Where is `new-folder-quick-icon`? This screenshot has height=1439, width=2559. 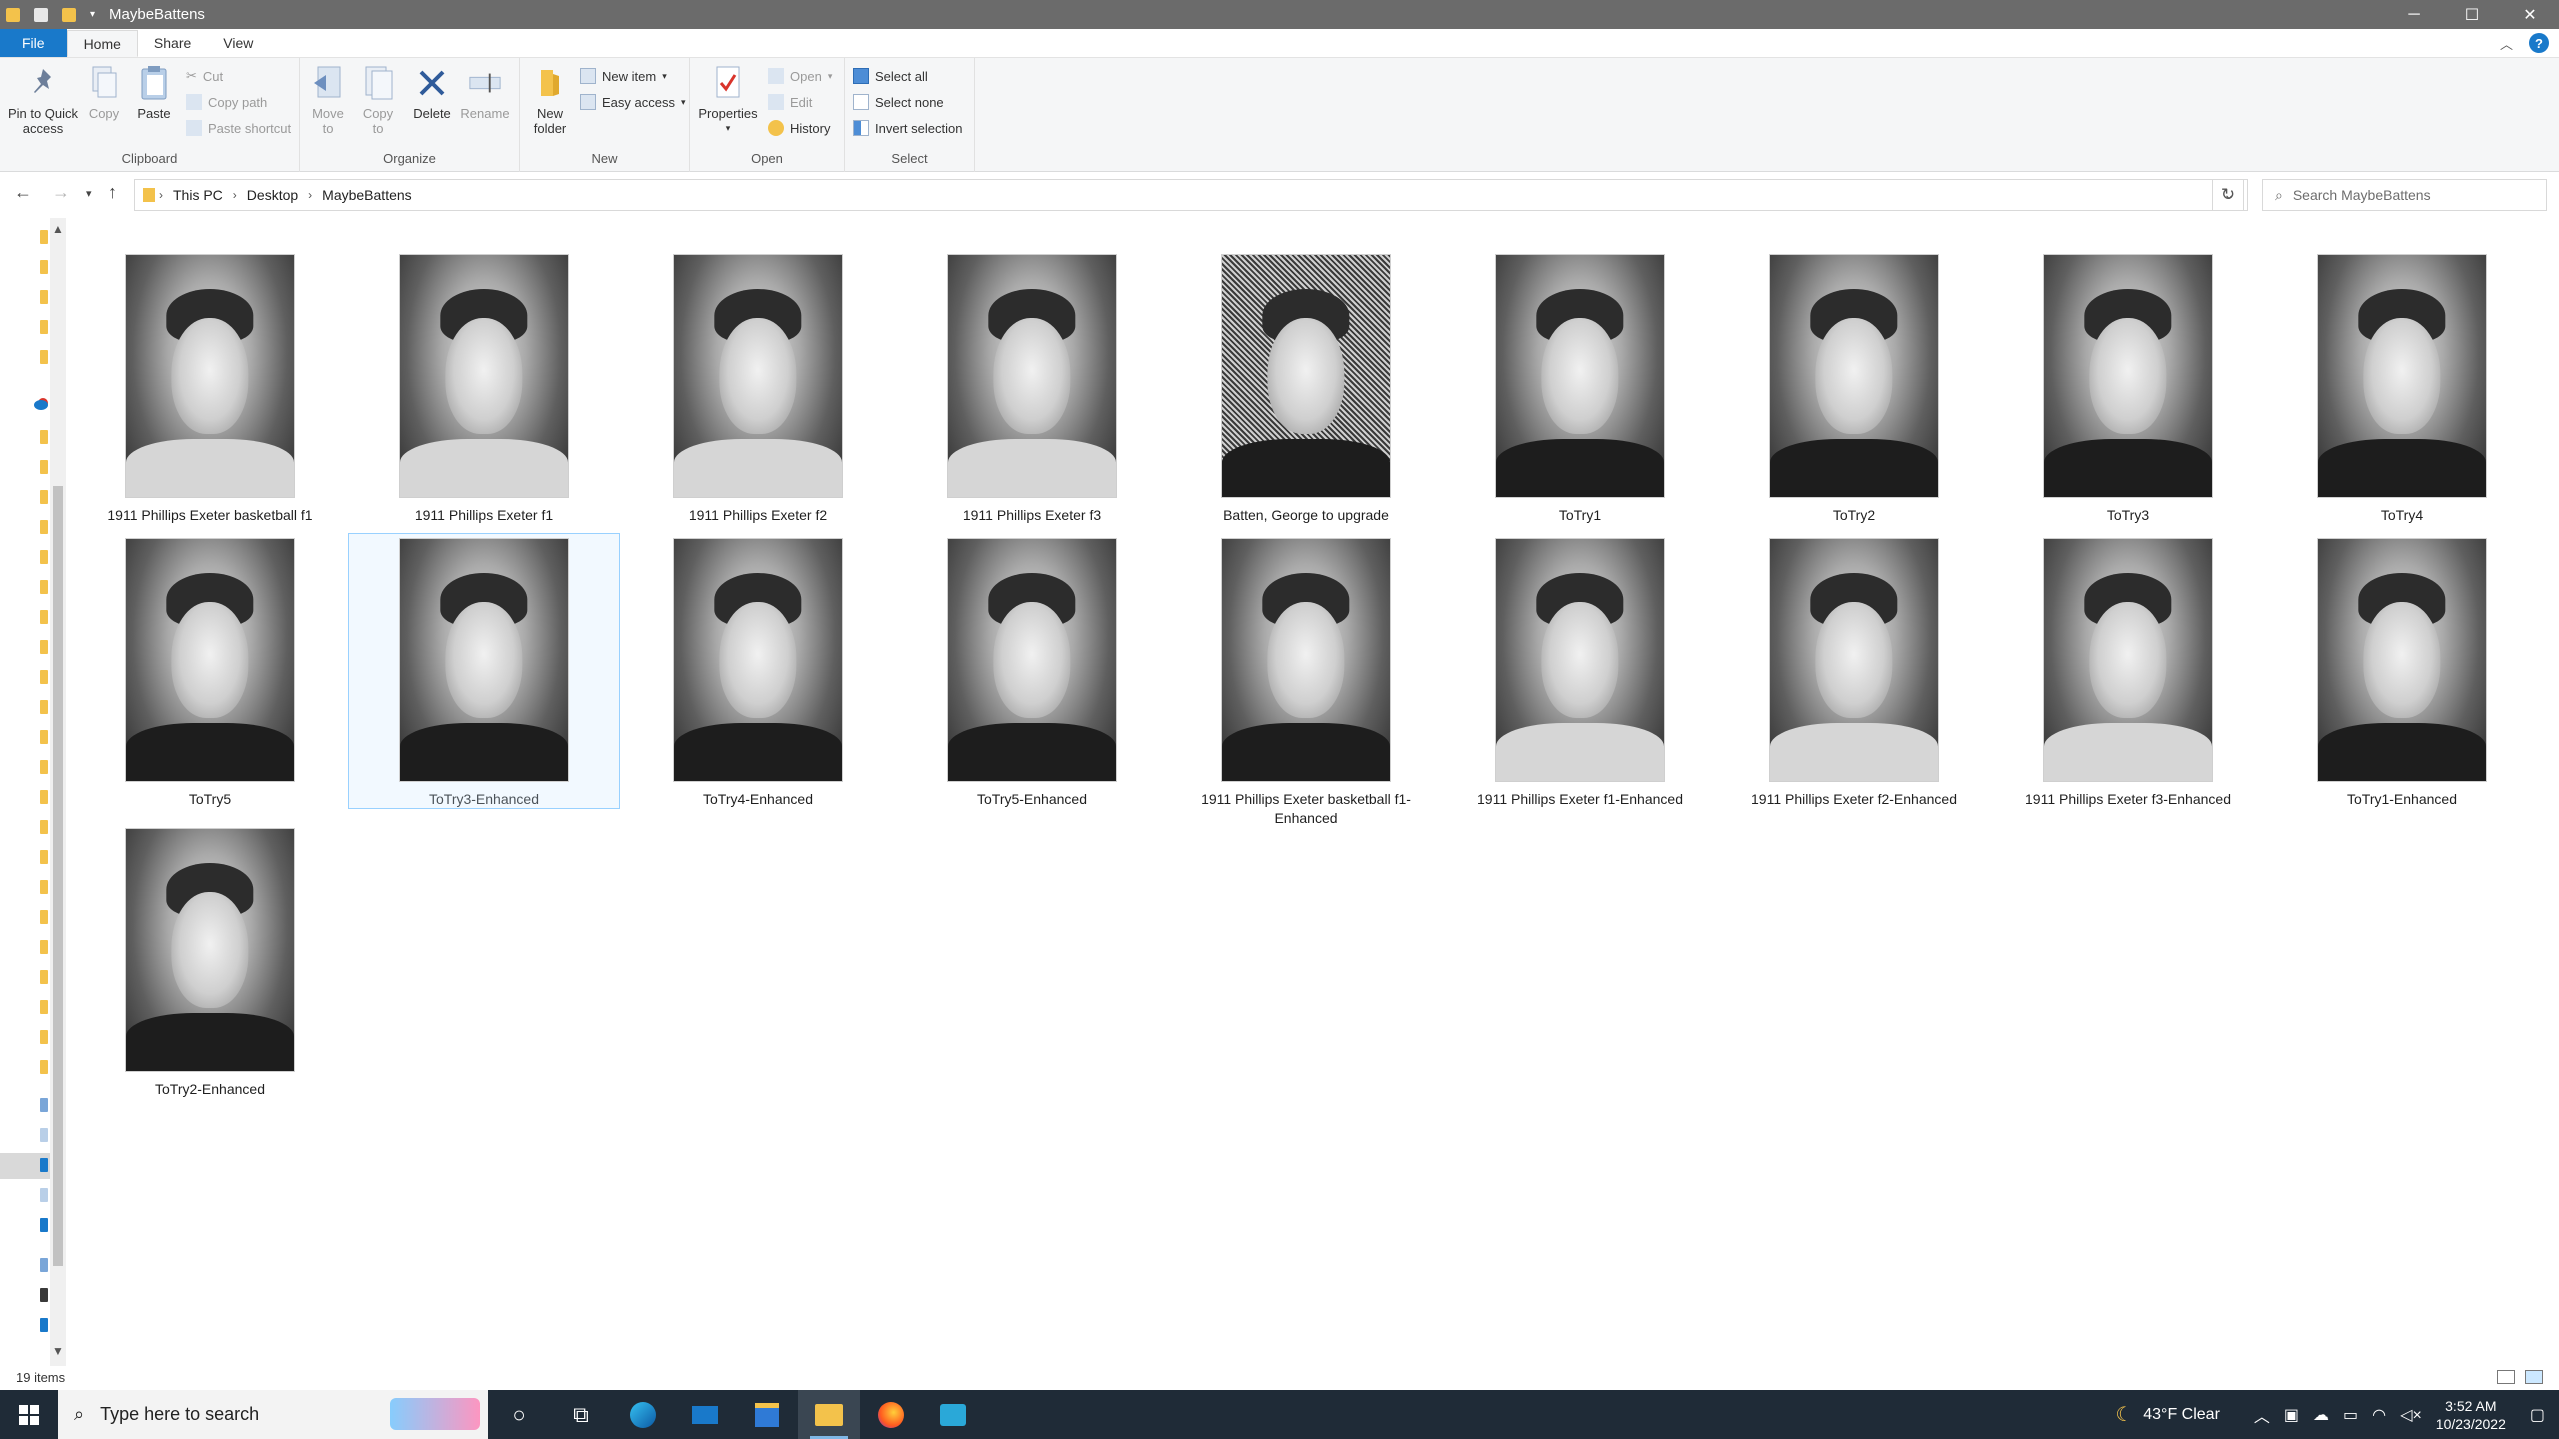
new-folder-quick-icon is located at coordinates (69, 14).